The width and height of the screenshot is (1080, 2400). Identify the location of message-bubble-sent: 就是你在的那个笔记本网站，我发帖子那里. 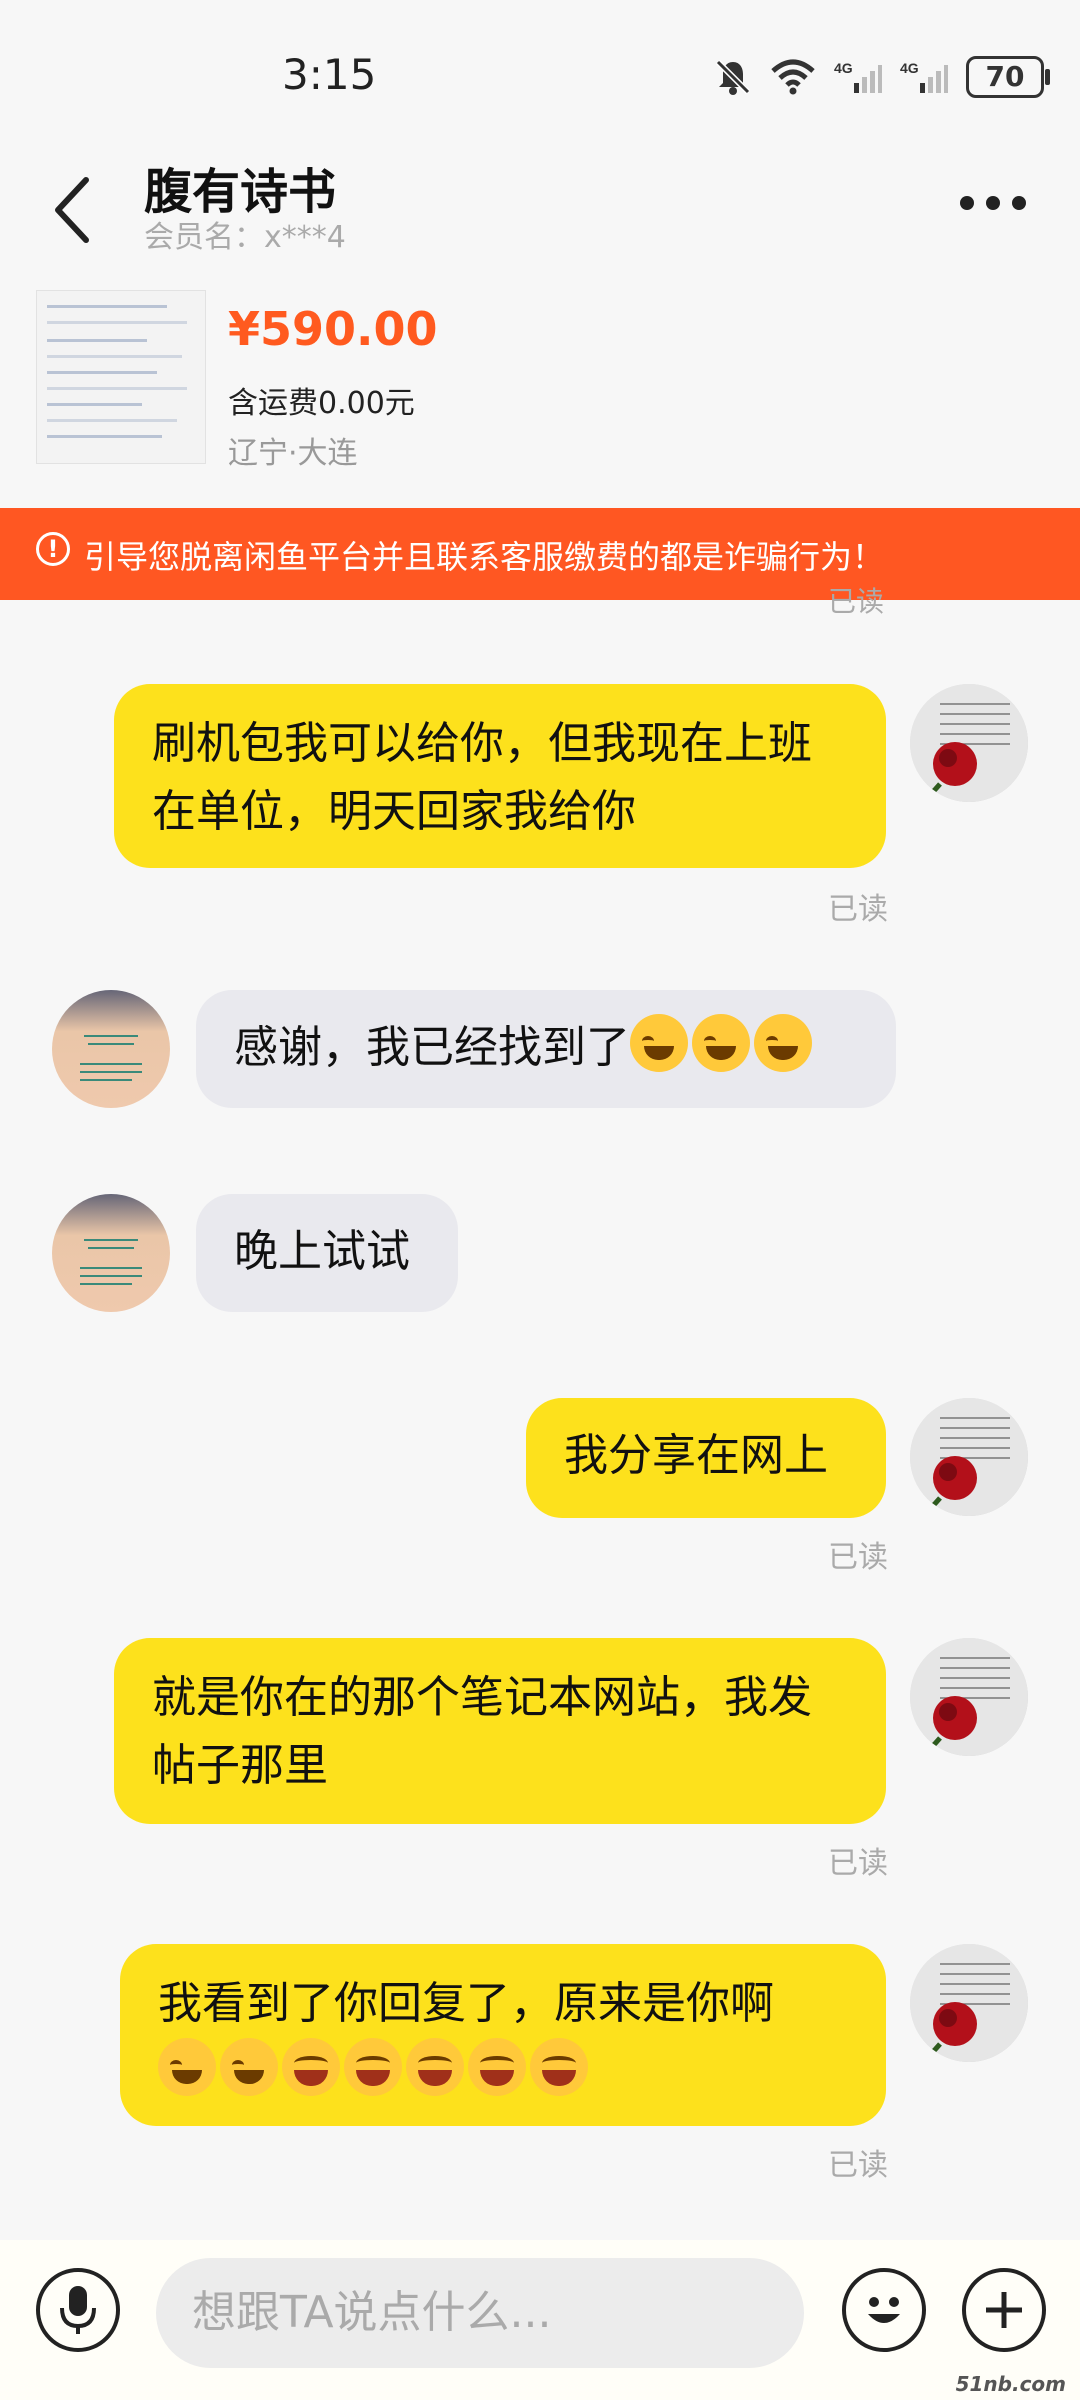
(500, 1731).